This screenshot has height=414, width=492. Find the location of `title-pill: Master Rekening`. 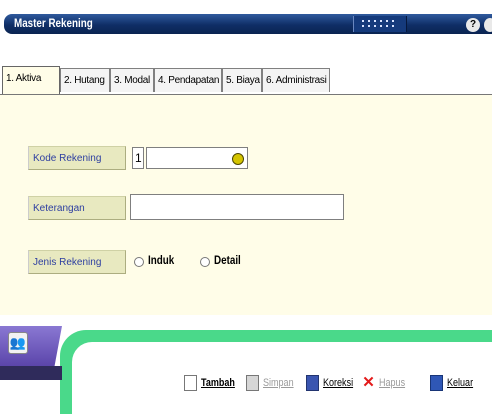

title-pill: Master Rekening is located at coordinates (248, 24).